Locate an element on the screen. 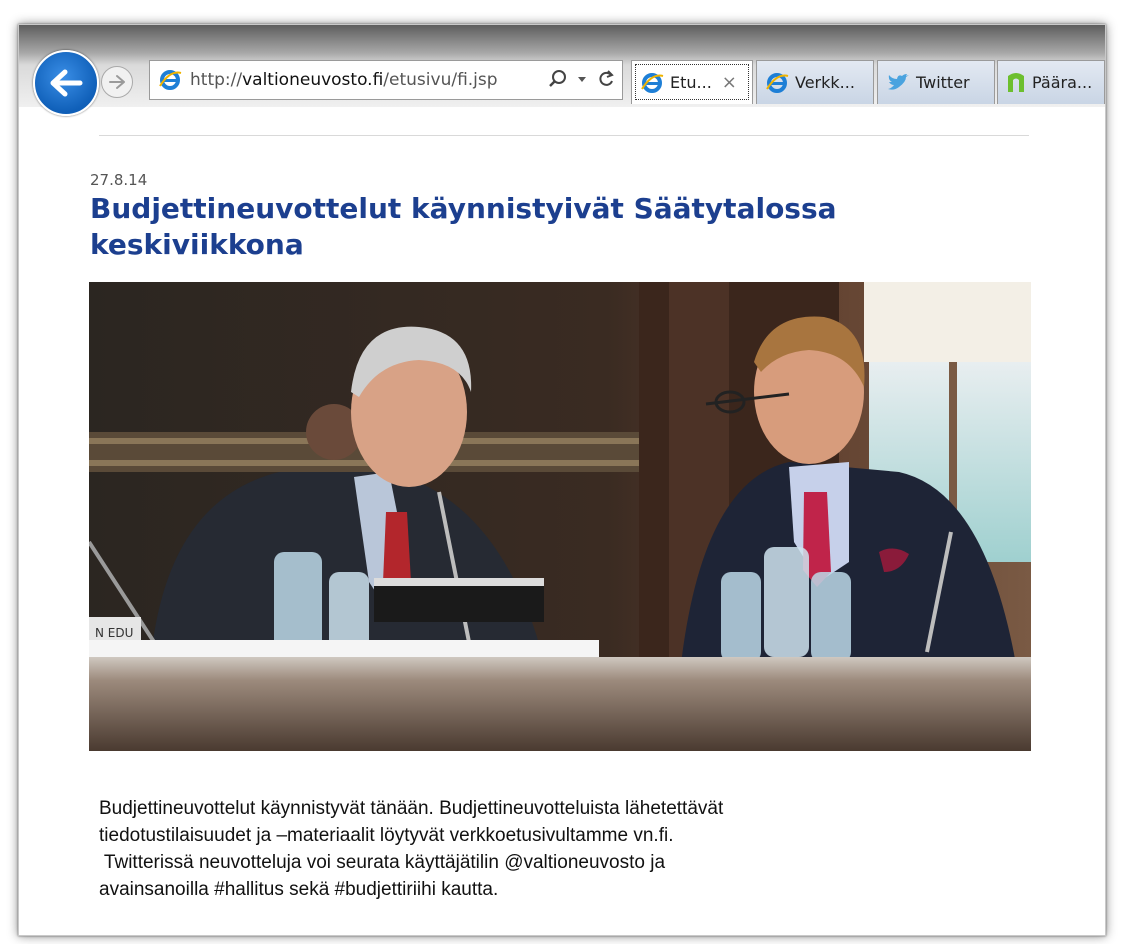 The width and height of the screenshot is (1122, 944). tab-etusivu: Etu... × is located at coordinates (692, 82).